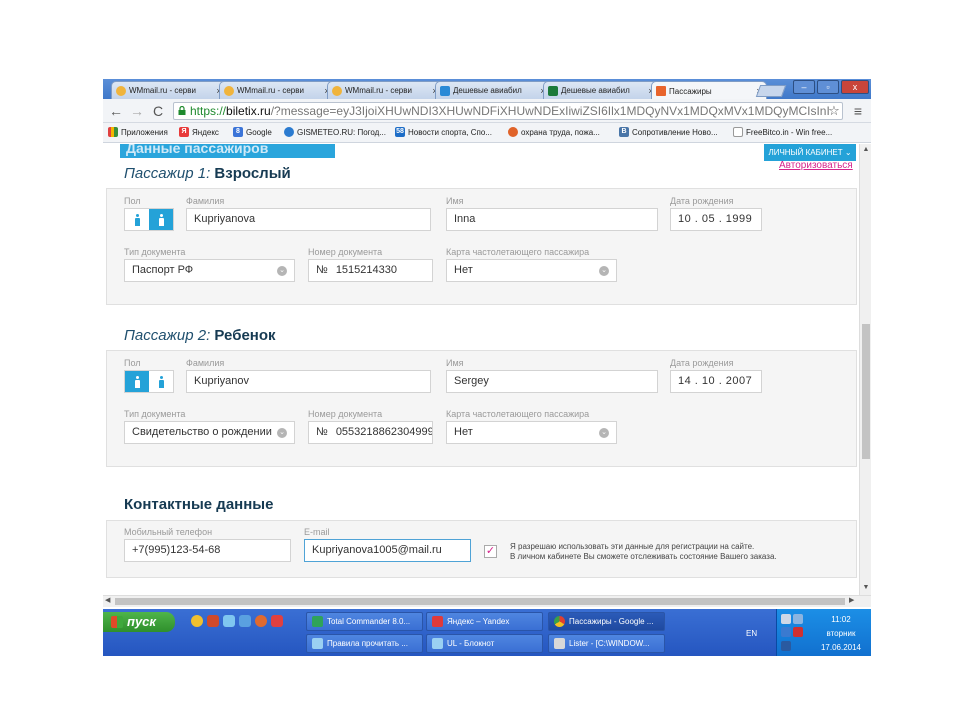  I want to click on document-type-select: Паспорт РФ ⌄, so click(209, 270).